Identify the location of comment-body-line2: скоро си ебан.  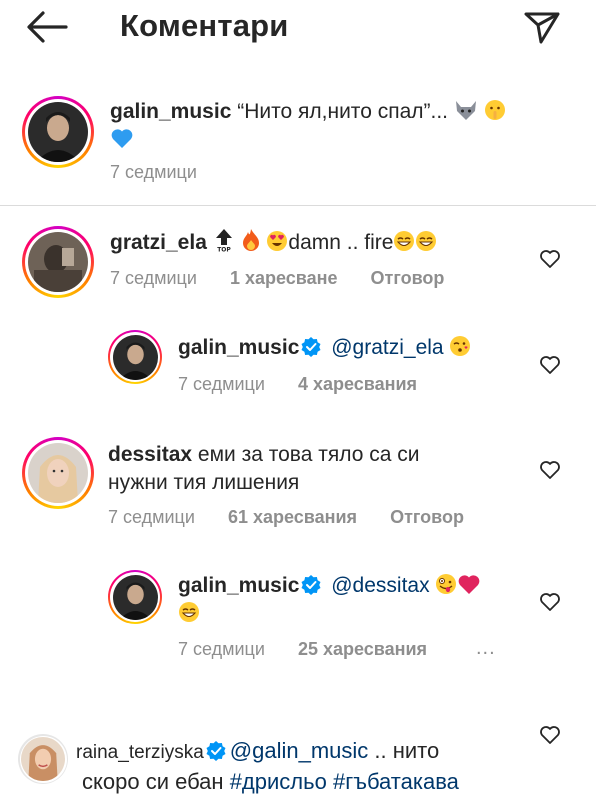
(153, 781).